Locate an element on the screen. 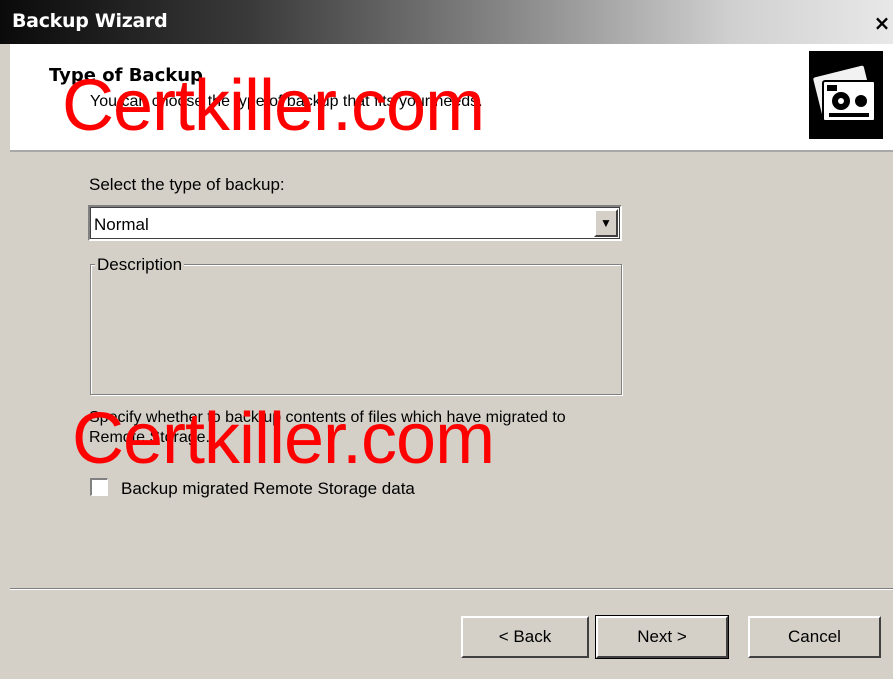  remote-storage-checkbox is located at coordinates (99, 487).